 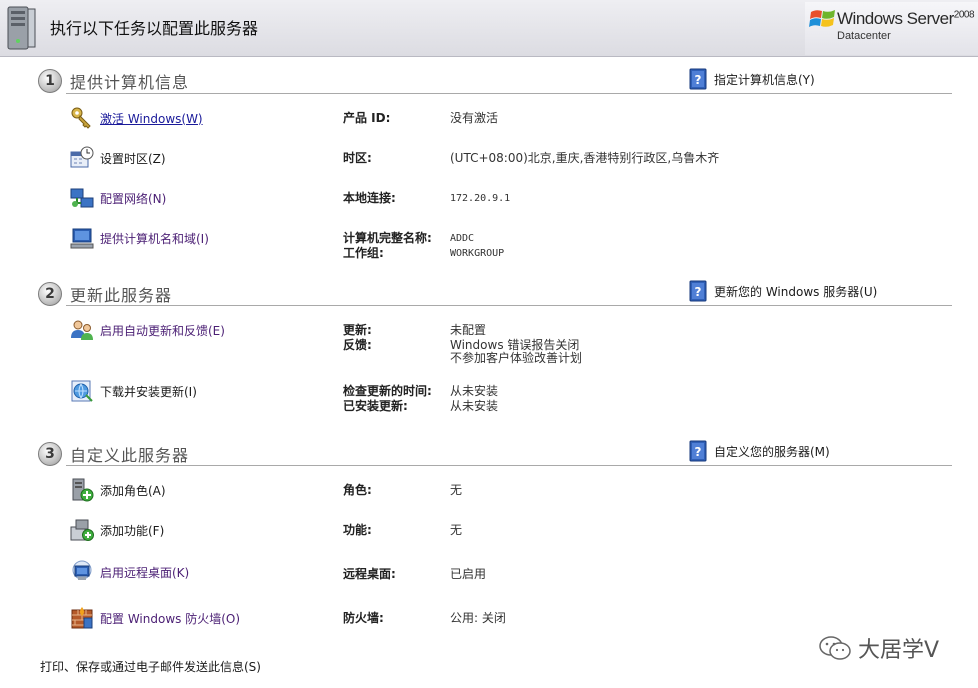 What do you see at coordinates (82, 330) in the screenshot?
I see `users-update-icon` at bounding box center [82, 330].